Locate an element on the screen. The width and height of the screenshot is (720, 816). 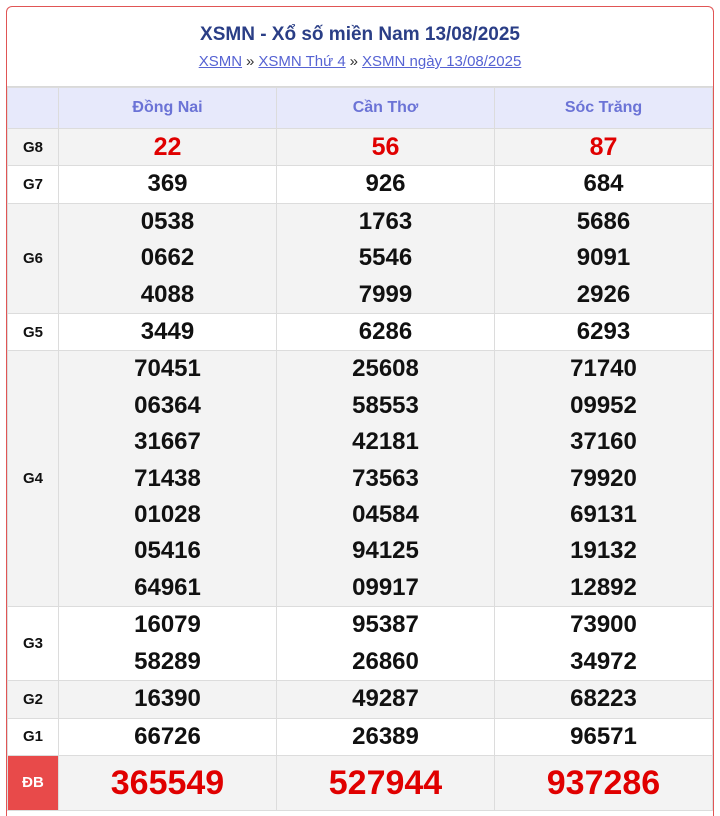
prize-number: 79920 is located at coordinates (603, 478).